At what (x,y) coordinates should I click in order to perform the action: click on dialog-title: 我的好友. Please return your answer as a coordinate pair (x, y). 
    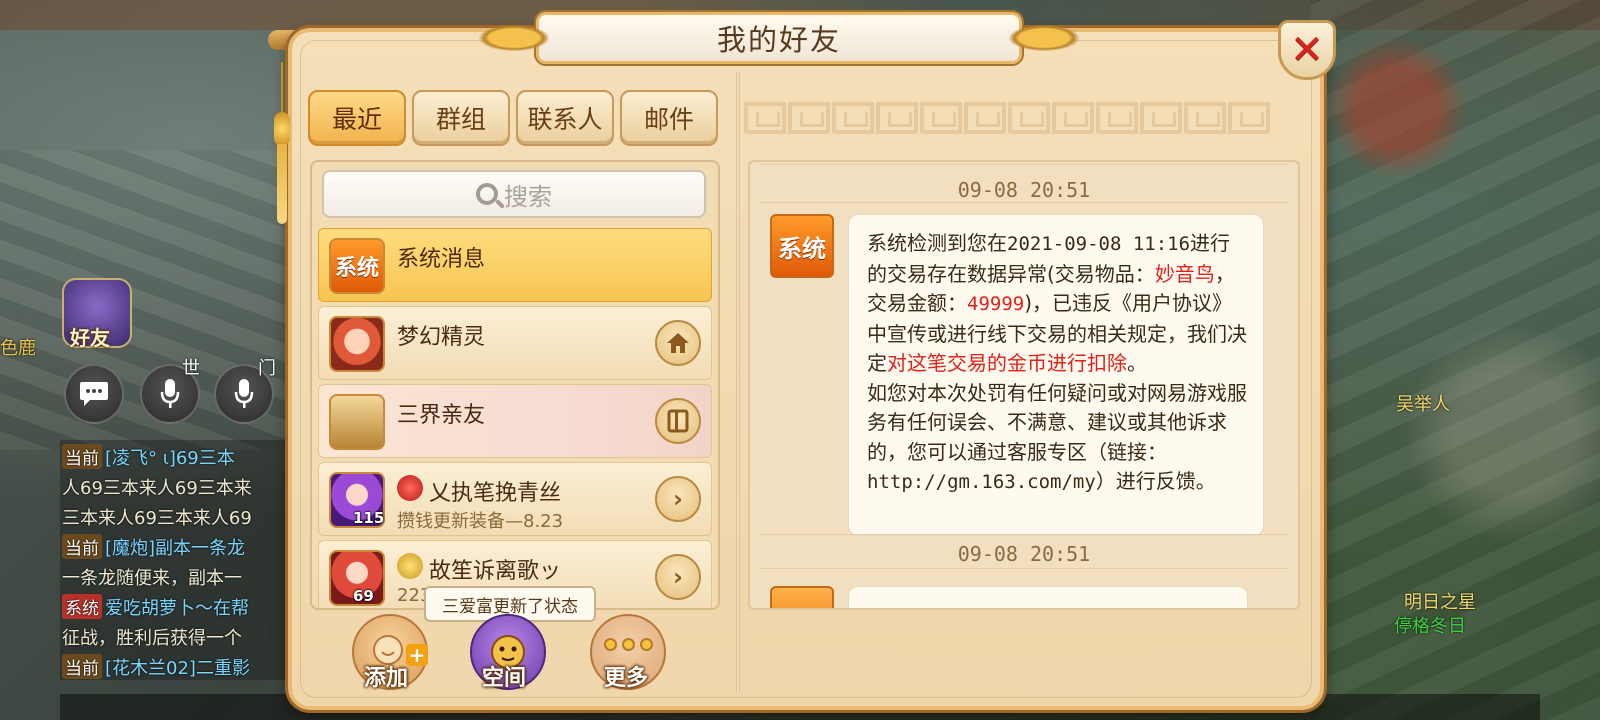
    Looking at the image, I should click on (778, 40).